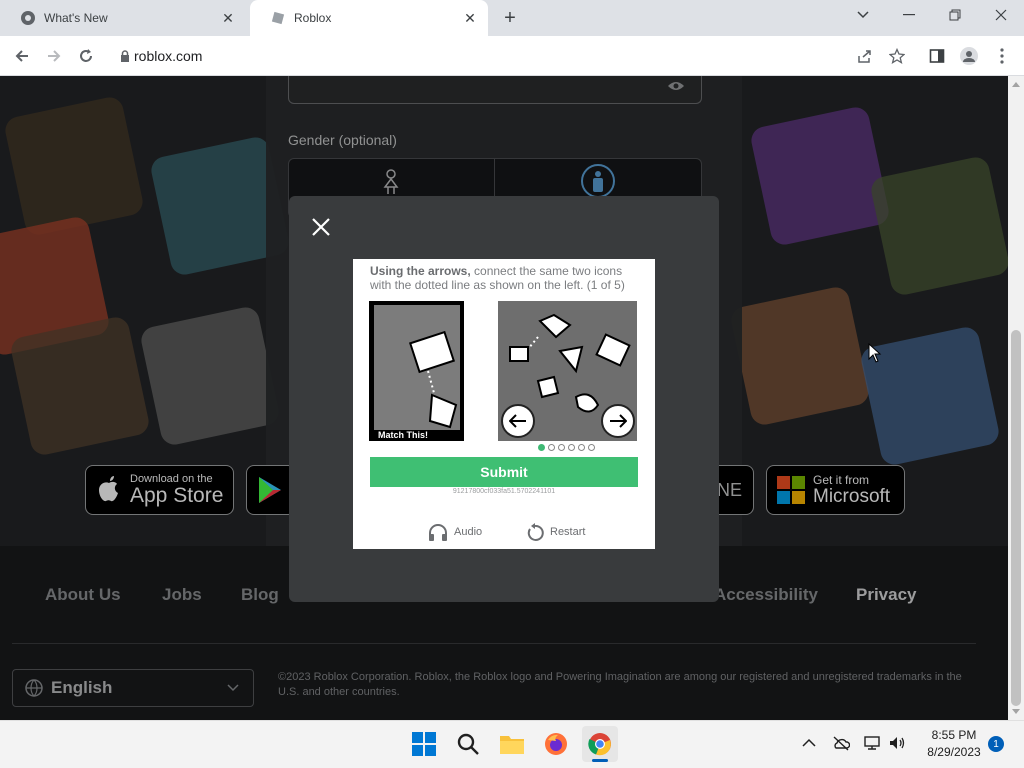 The image size is (1024, 768). What do you see at coordinates (873, 743) in the screenshot?
I see `network-icon` at bounding box center [873, 743].